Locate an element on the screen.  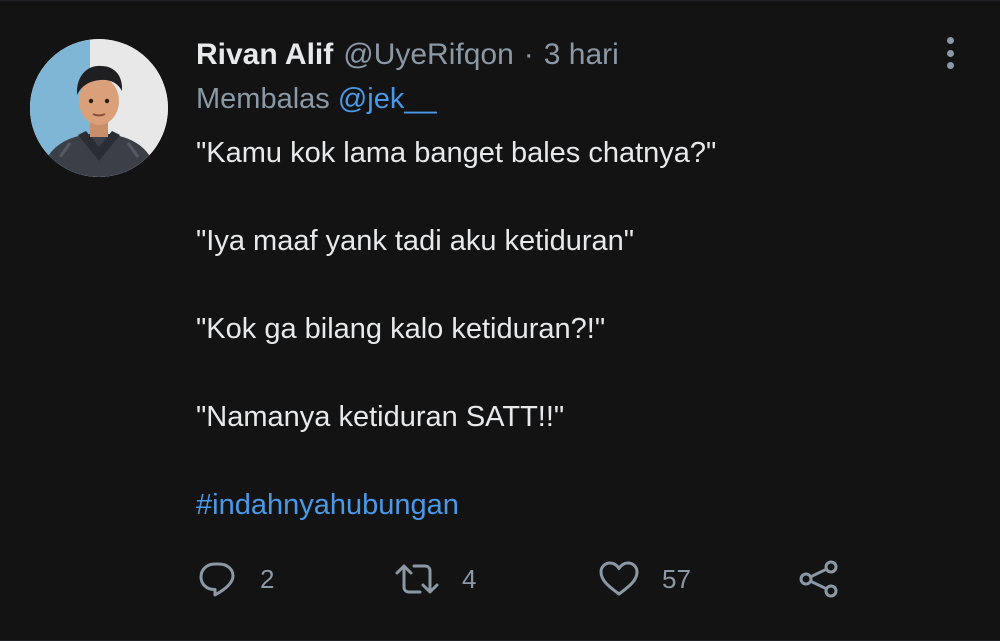
action-bar: 2 4 57 is located at coordinates (528, 579).